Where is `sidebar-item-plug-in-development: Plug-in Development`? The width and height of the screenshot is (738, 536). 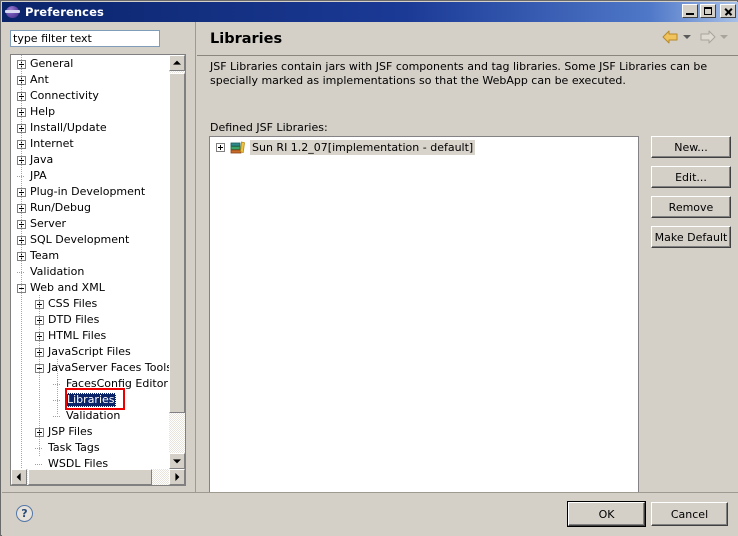
sidebar-item-plug-in-development: Plug-in Development is located at coordinates (90, 192).